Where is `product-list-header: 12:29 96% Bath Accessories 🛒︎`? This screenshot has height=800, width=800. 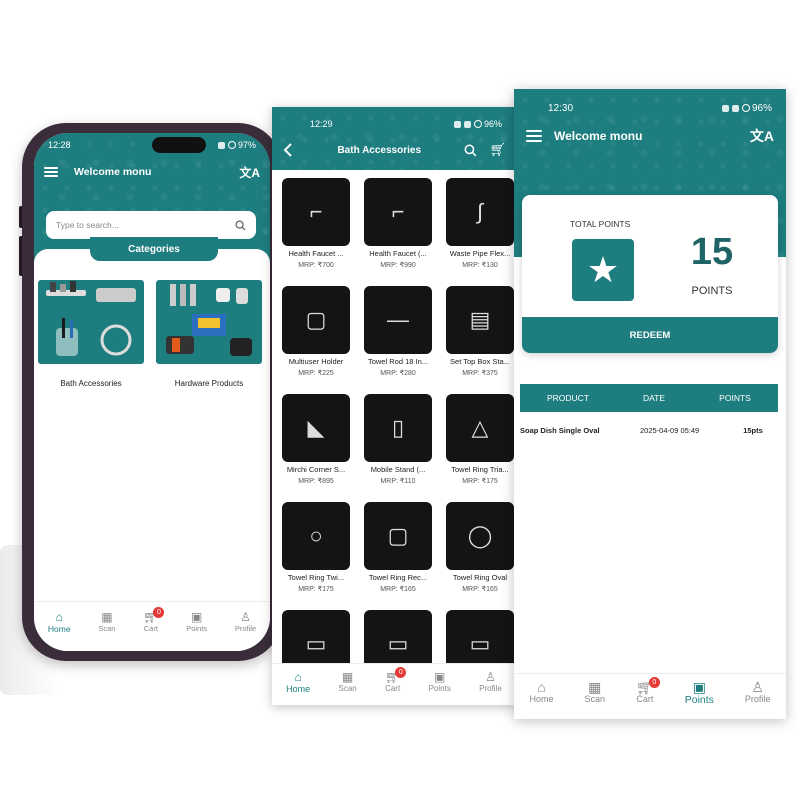
product-list-header: 12:29 96% Bath Accessories 🛒︎ is located at coordinates (394, 138).